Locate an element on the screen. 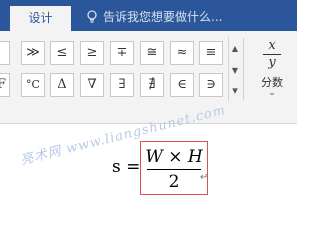 Image resolution: width=320 pixels, height=240 pixels. symbol-partial-2: F is located at coordinates (5, 85).